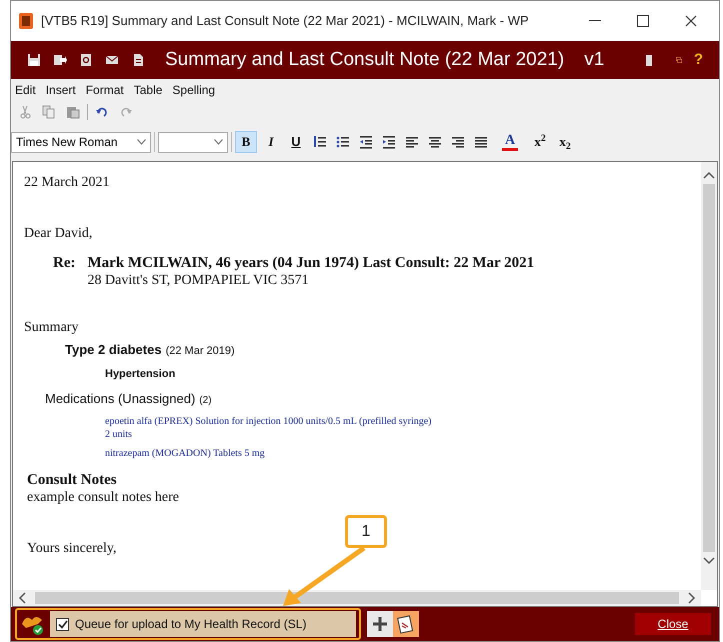 The width and height of the screenshot is (723, 642). I want to click on font-dropdown: Times New Roman, so click(81, 142).